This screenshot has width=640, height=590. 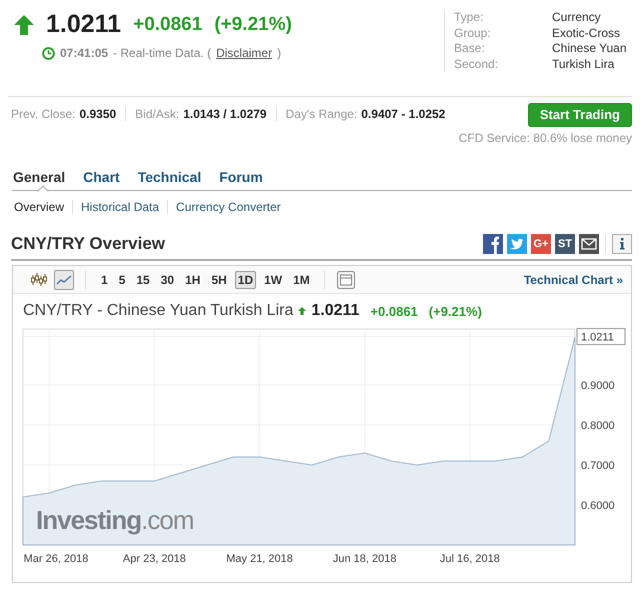 What do you see at coordinates (598, 426) in the screenshot?
I see `axis-label: 0.8000` at bounding box center [598, 426].